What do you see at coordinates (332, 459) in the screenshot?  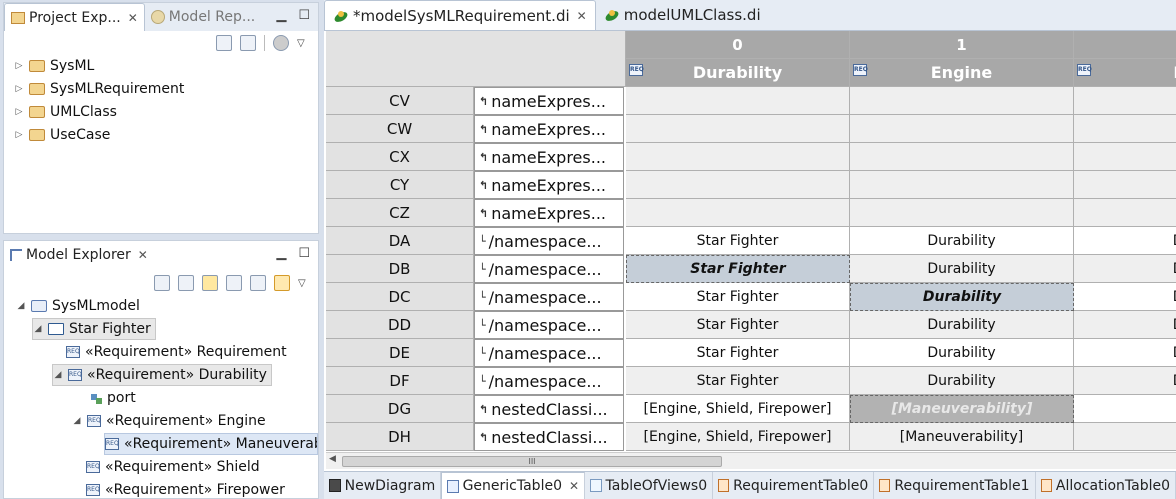 I see `scroll-left-icon: ◀` at bounding box center [332, 459].